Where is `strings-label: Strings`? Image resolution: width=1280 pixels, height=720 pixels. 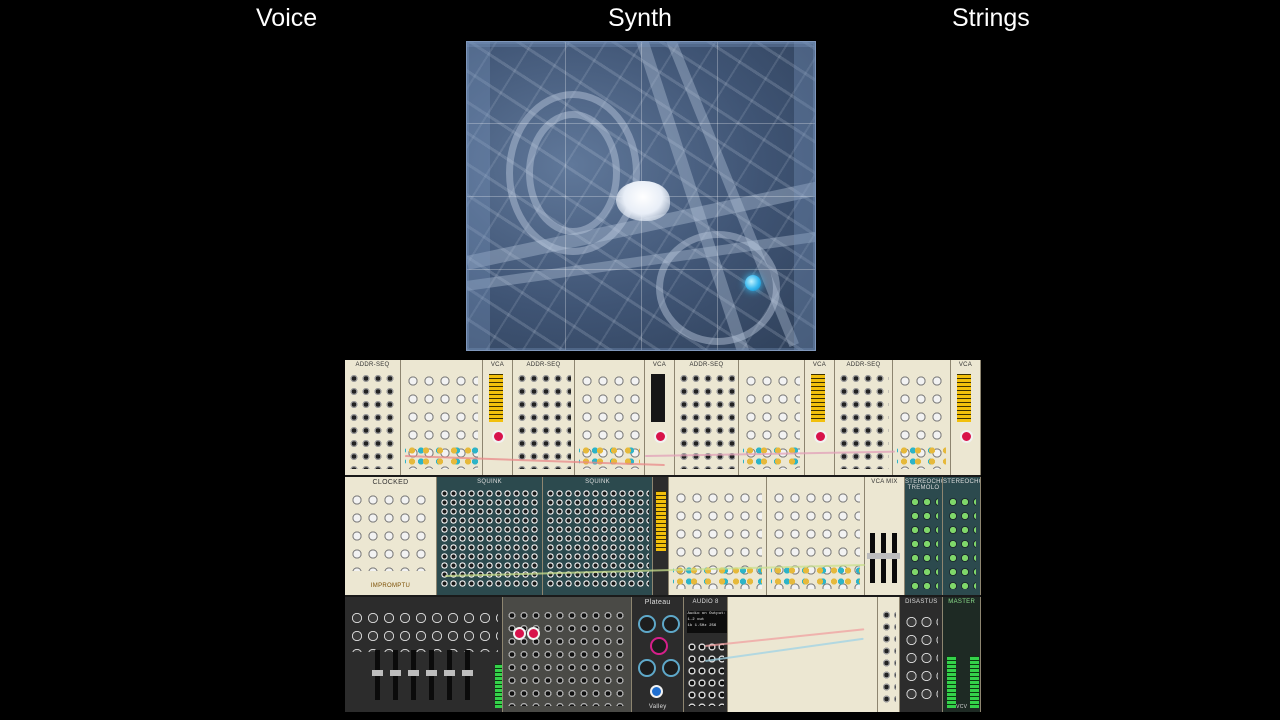
strings-label: Strings is located at coordinates (991, 18).